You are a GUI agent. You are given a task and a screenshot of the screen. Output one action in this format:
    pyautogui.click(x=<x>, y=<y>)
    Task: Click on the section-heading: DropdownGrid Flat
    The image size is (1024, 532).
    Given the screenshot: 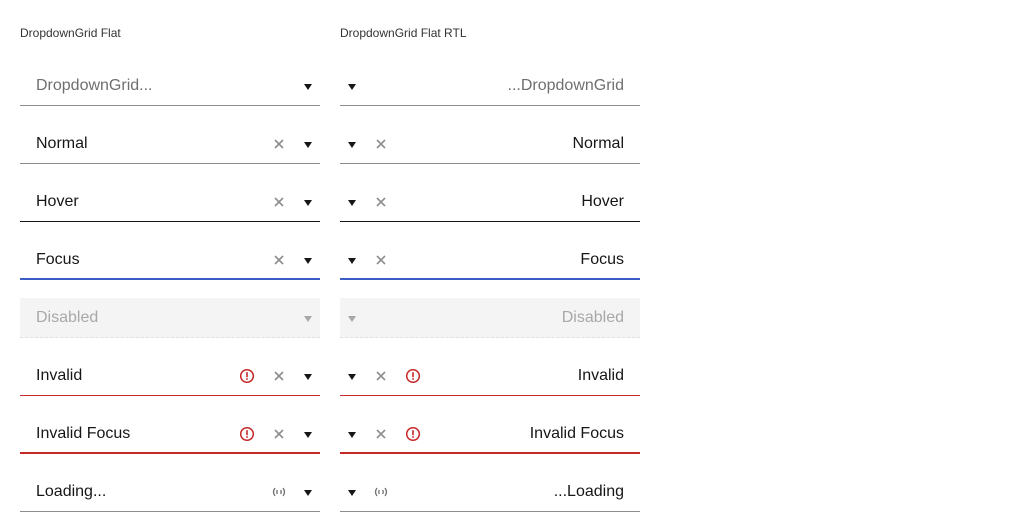 What is the action you would take?
    pyautogui.click(x=70, y=33)
    